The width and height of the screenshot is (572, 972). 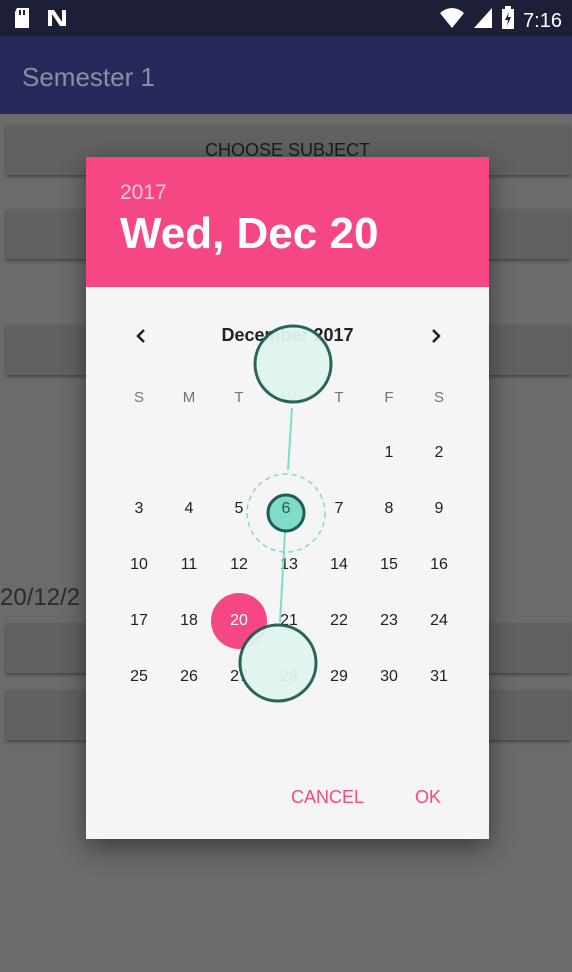 I want to click on date-picker-header: 2017 Wed, Dec 20, so click(x=287, y=222).